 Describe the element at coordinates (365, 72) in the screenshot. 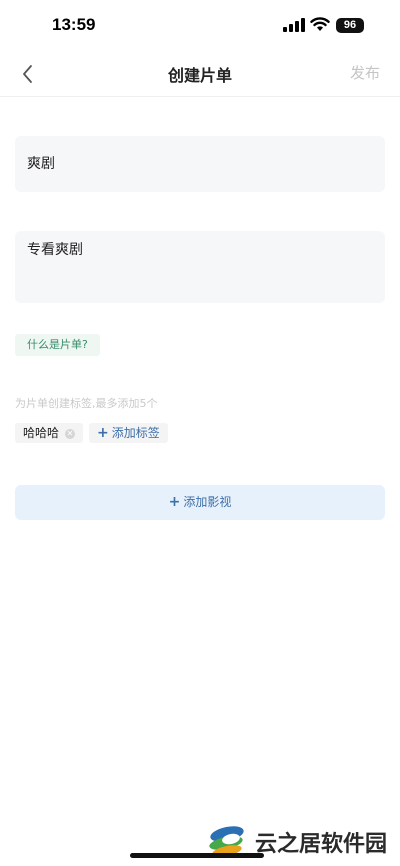

I see `publish-button: 发布` at that location.